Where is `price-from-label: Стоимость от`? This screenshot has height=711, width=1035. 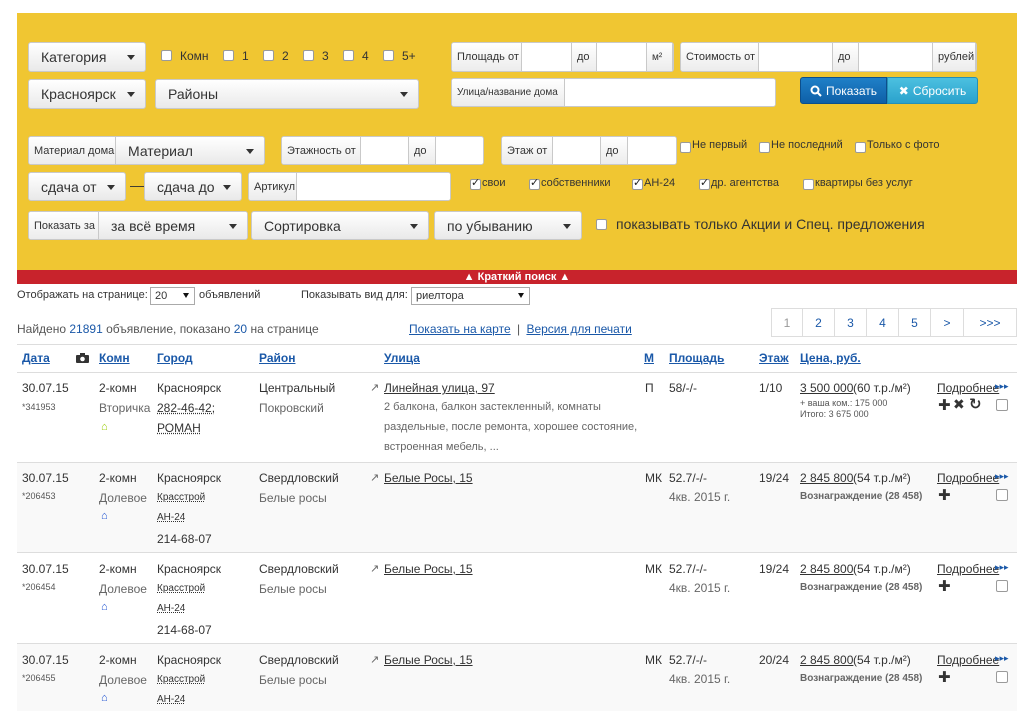 price-from-label: Стоимость от is located at coordinates (720, 57).